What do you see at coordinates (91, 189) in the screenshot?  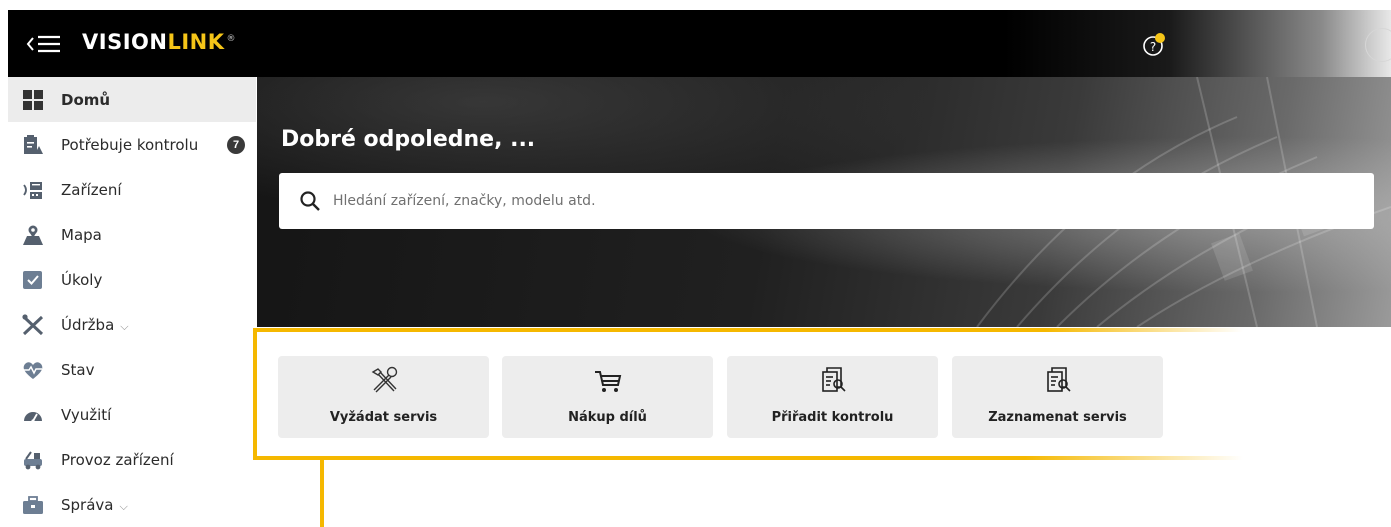 I see `sidebar-item-label: Zařízení` at bounding box center [91, 189].